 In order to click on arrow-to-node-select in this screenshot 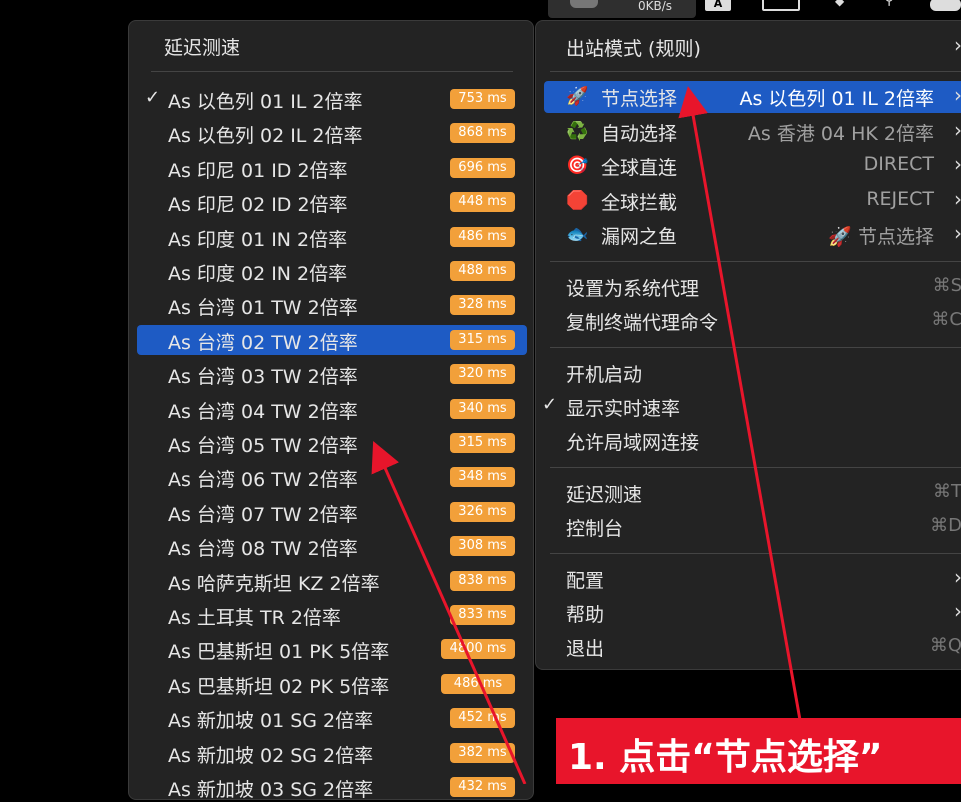, I will do `click(740, 403)`.